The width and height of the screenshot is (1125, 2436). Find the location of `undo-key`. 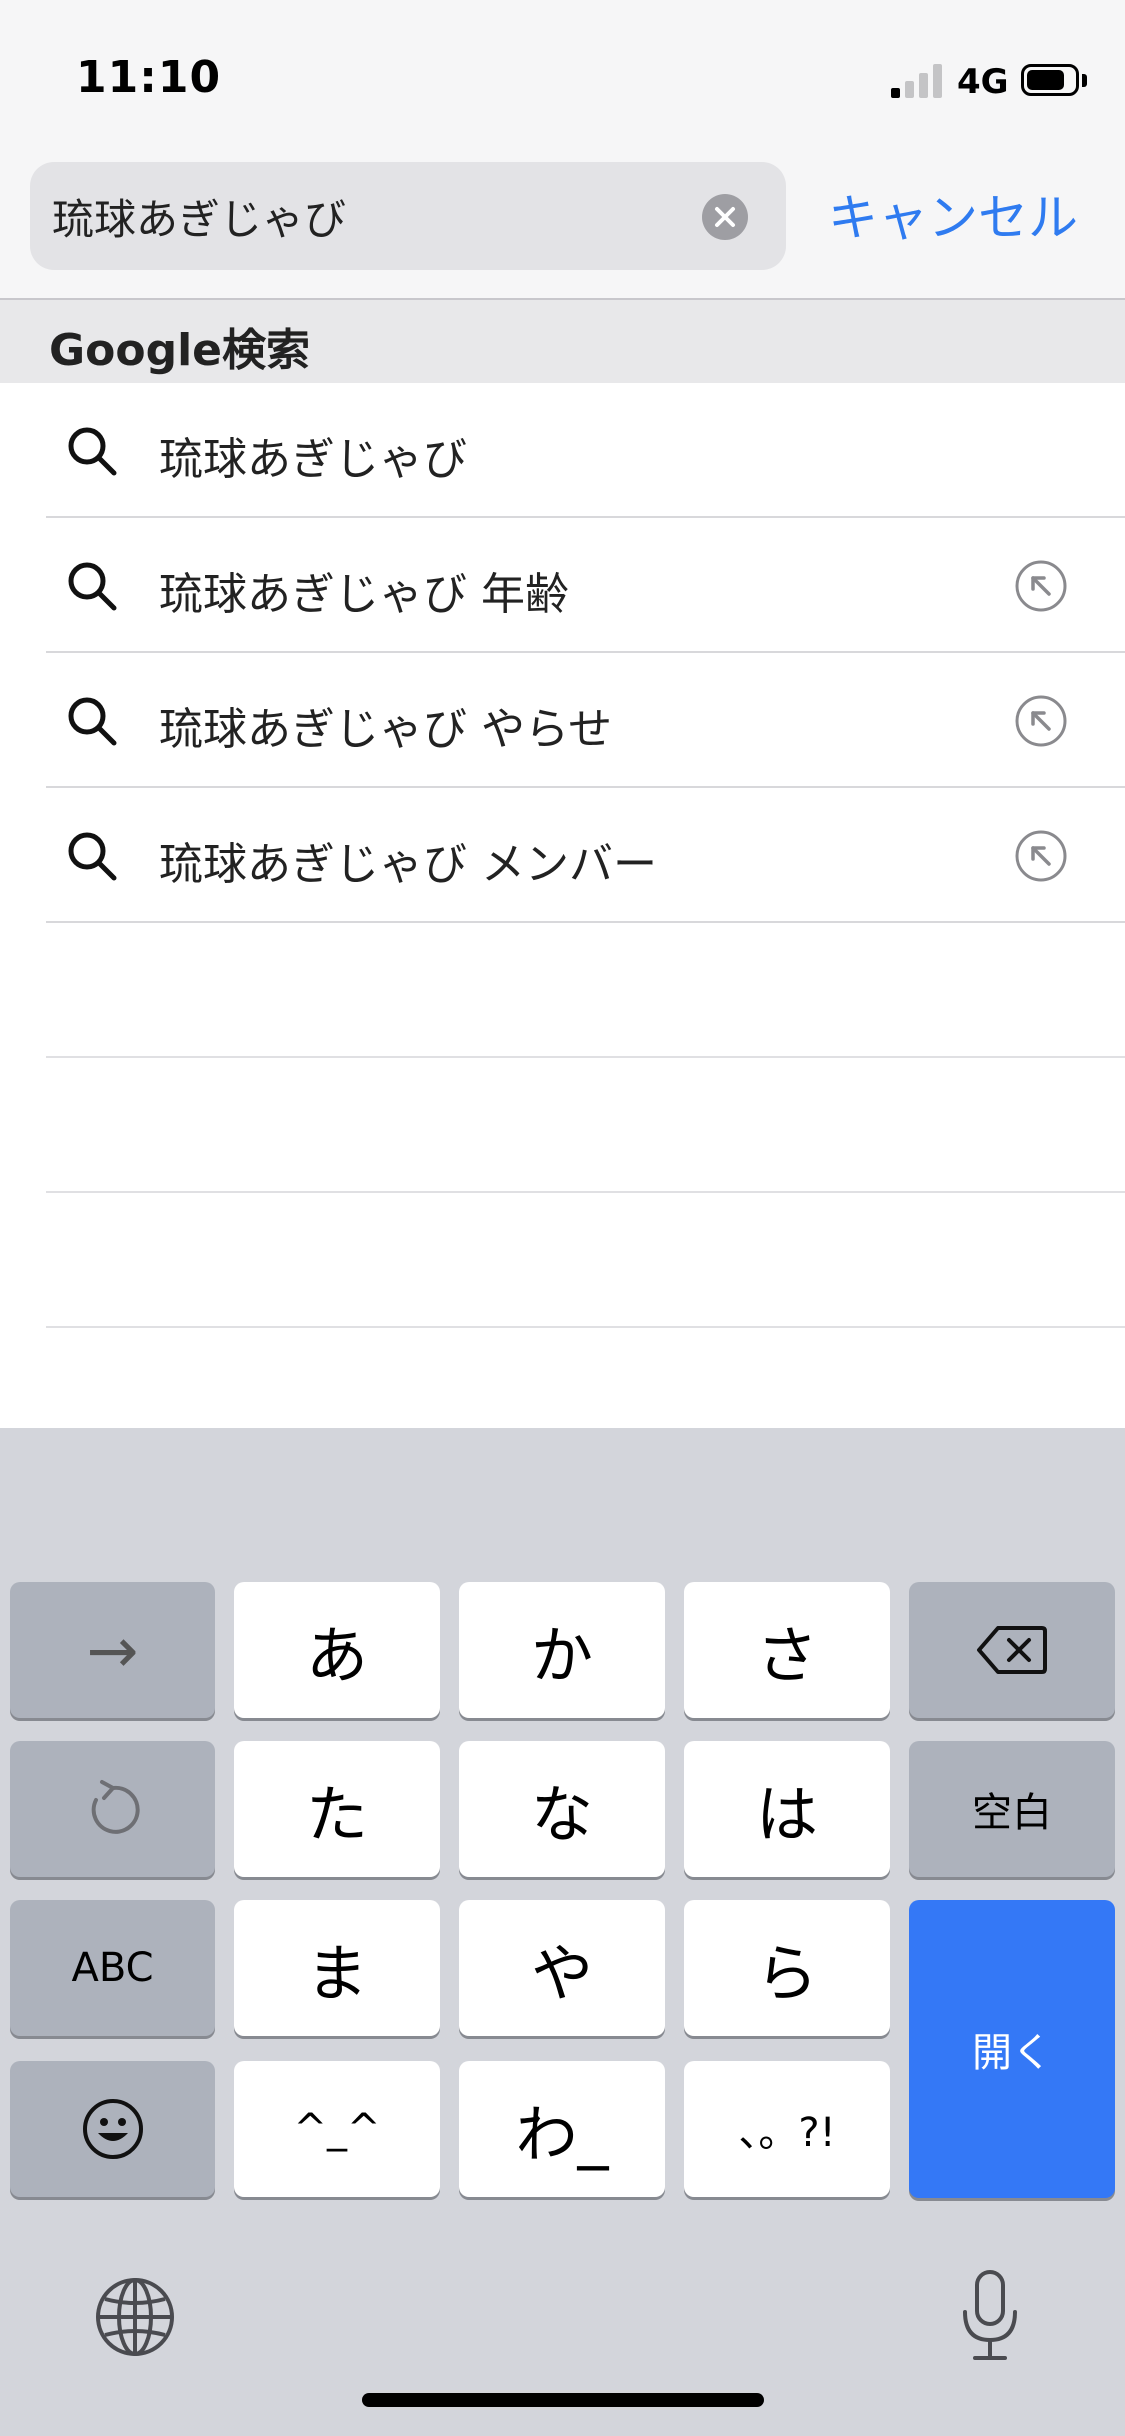

undo-key is located at coordinates (112, 1809).